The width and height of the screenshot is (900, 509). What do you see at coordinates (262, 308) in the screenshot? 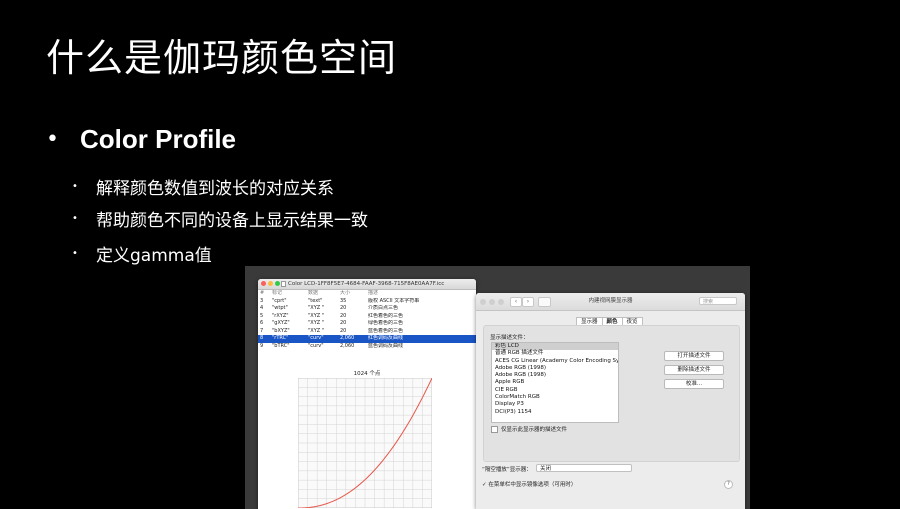
I see `table-cell: 4` at bounding box center [262, 308].